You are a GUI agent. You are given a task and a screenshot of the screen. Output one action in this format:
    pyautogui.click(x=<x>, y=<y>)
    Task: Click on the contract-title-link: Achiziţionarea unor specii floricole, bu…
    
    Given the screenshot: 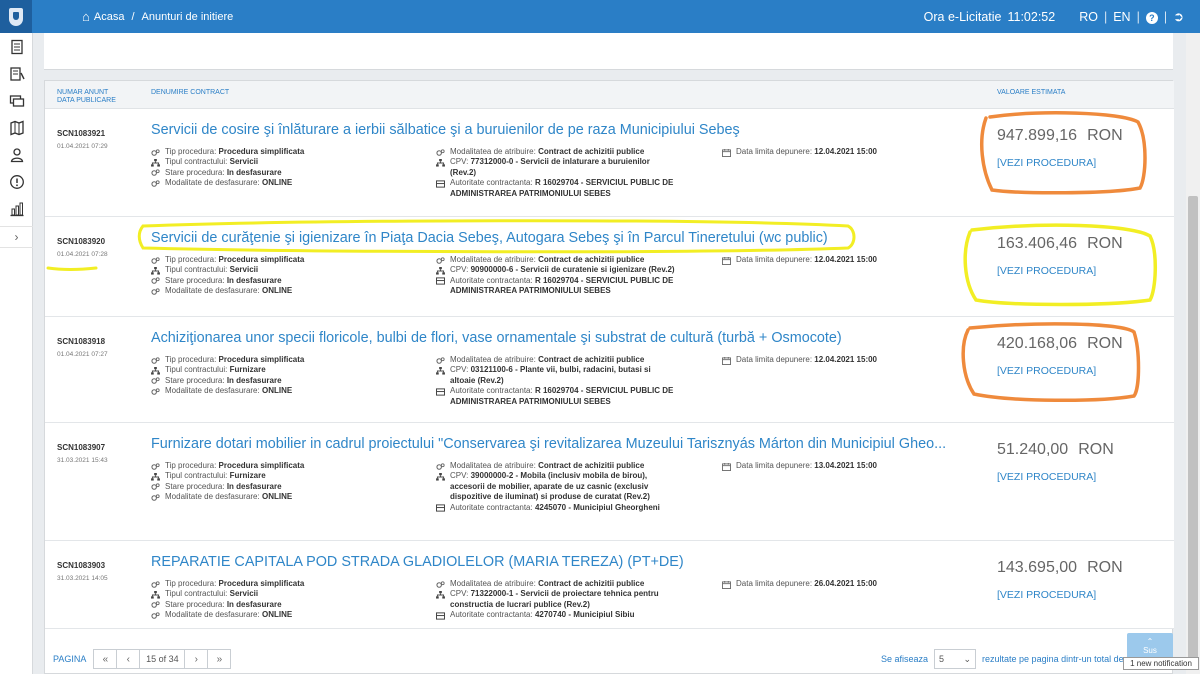 What is the action you would take?
    pyautogui.click(x=496, y=338)
    